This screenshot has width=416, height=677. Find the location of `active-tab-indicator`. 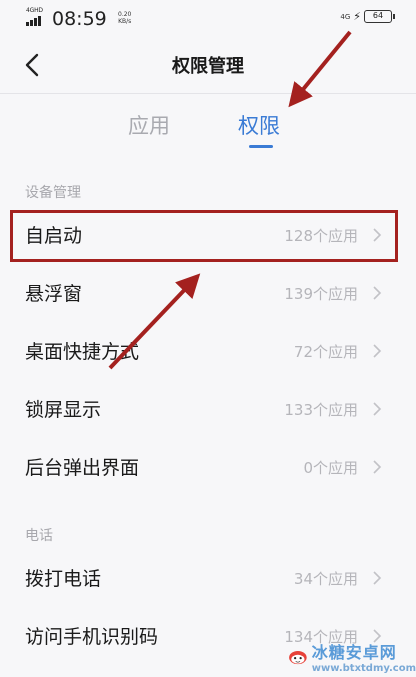

active-tab-indicator is located at coordinates (261, 146).